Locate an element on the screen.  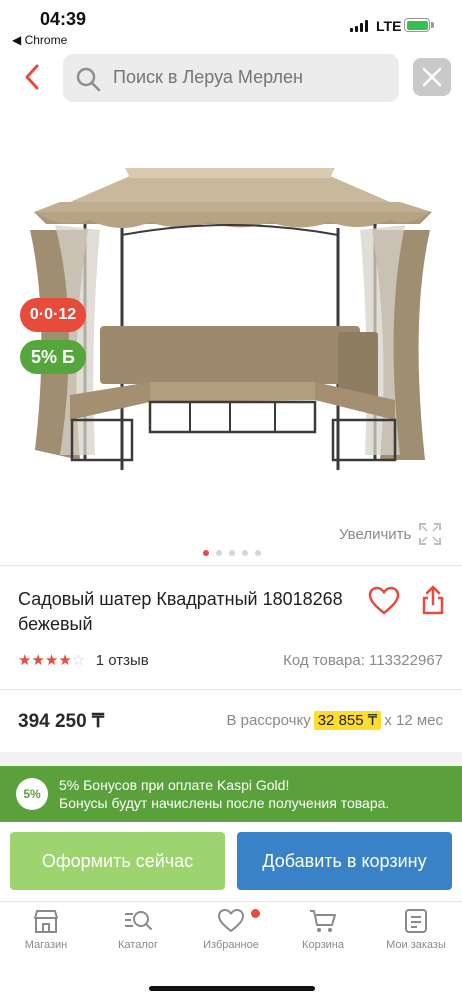
rating-stars: ★★★★☆ is located at coordinates (52, 660).